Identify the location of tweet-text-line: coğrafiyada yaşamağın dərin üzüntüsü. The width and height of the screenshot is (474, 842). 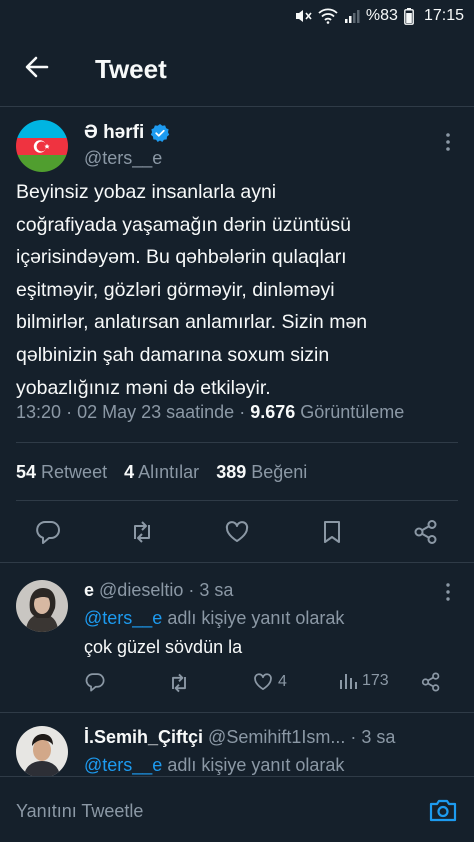
(183, 224).